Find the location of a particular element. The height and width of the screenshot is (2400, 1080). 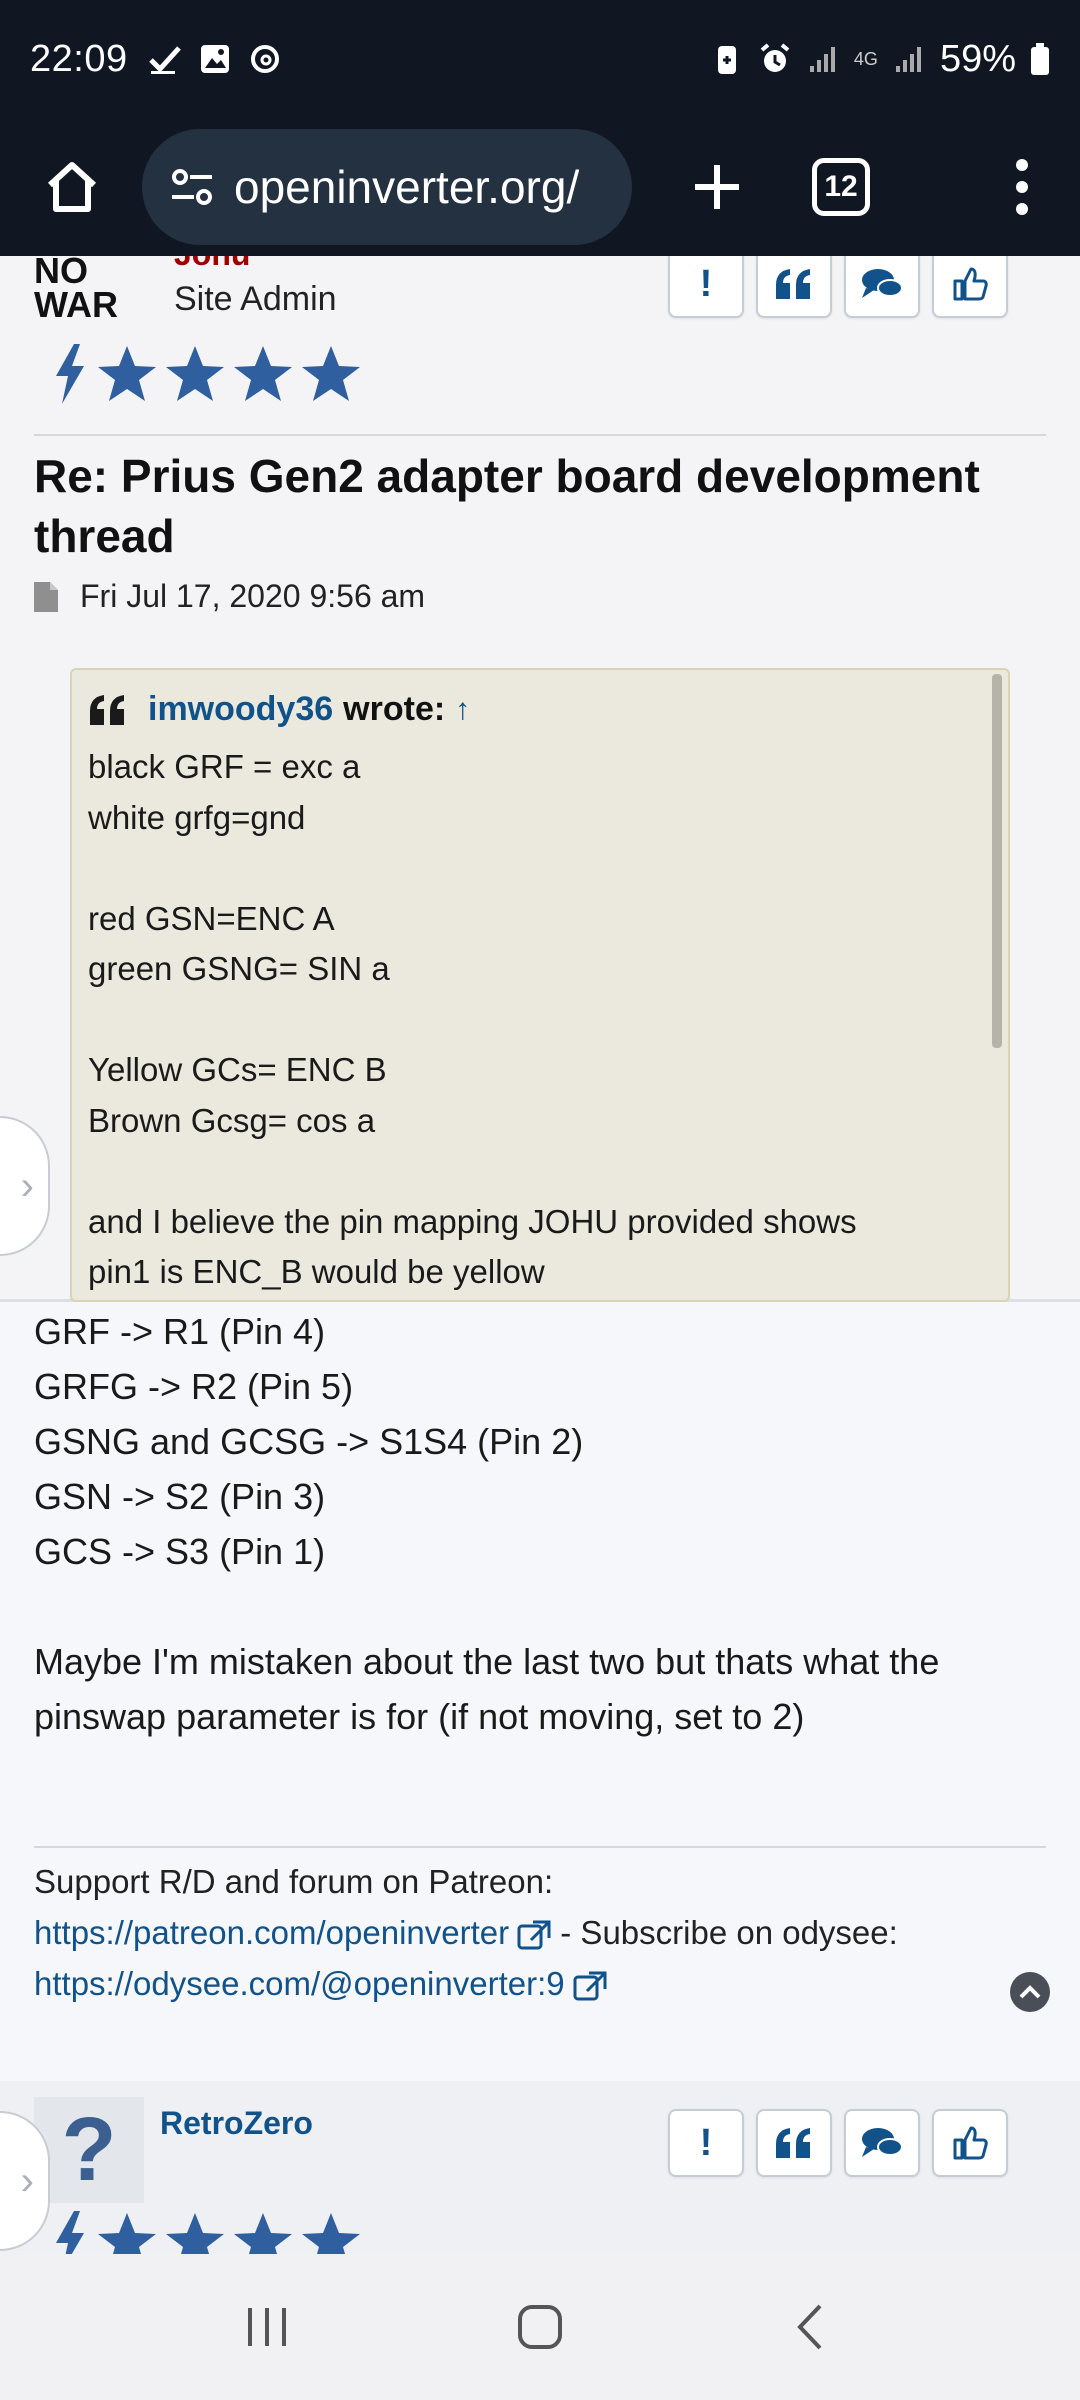

poster-username: Johu is located at coordinates (212, 264).